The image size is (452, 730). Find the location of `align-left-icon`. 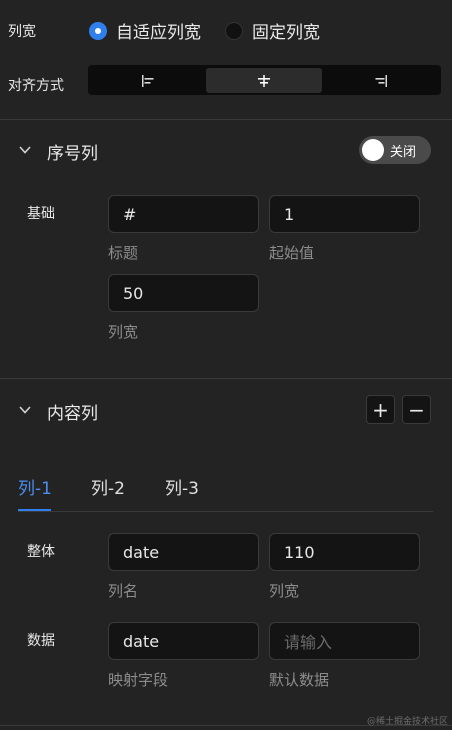

align-left-icon is located at coordinates (148, 80).